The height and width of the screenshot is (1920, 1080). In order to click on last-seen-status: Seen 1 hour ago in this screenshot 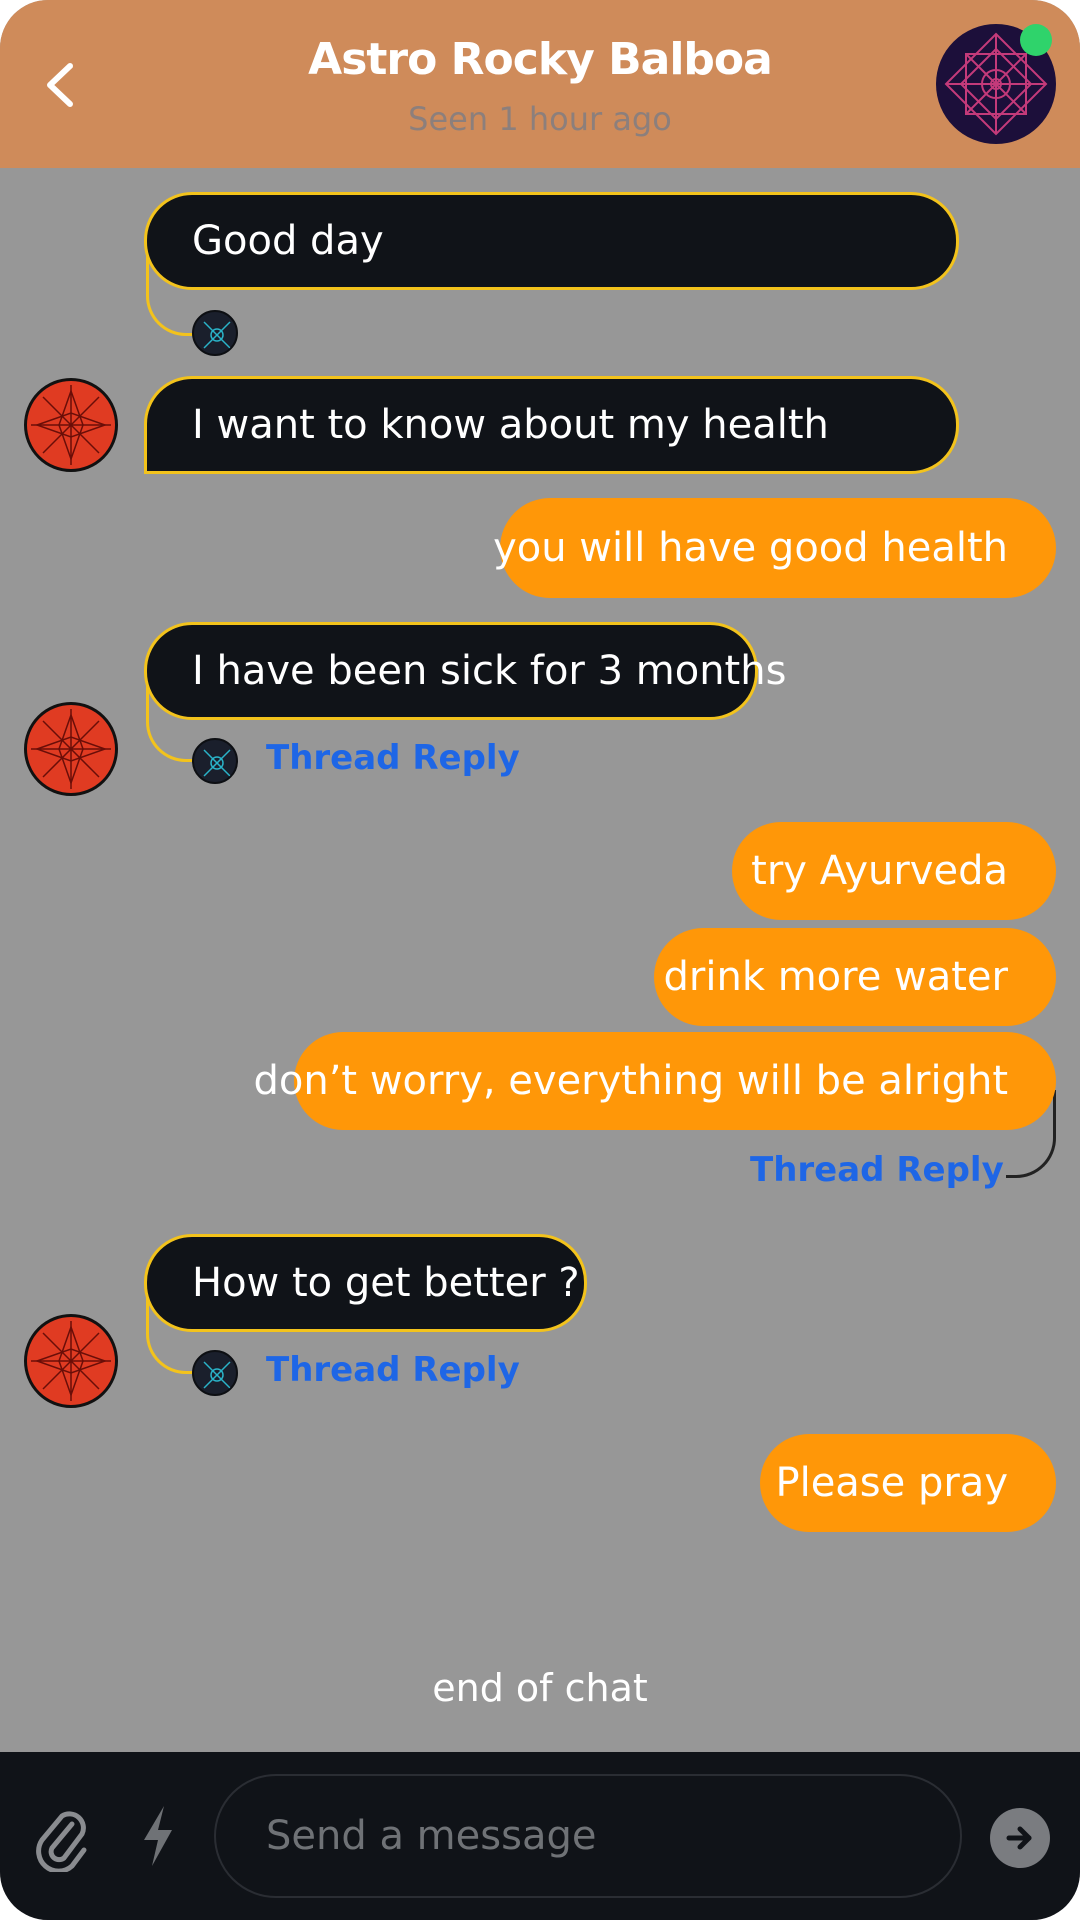, I will do `click(540, 119)`.